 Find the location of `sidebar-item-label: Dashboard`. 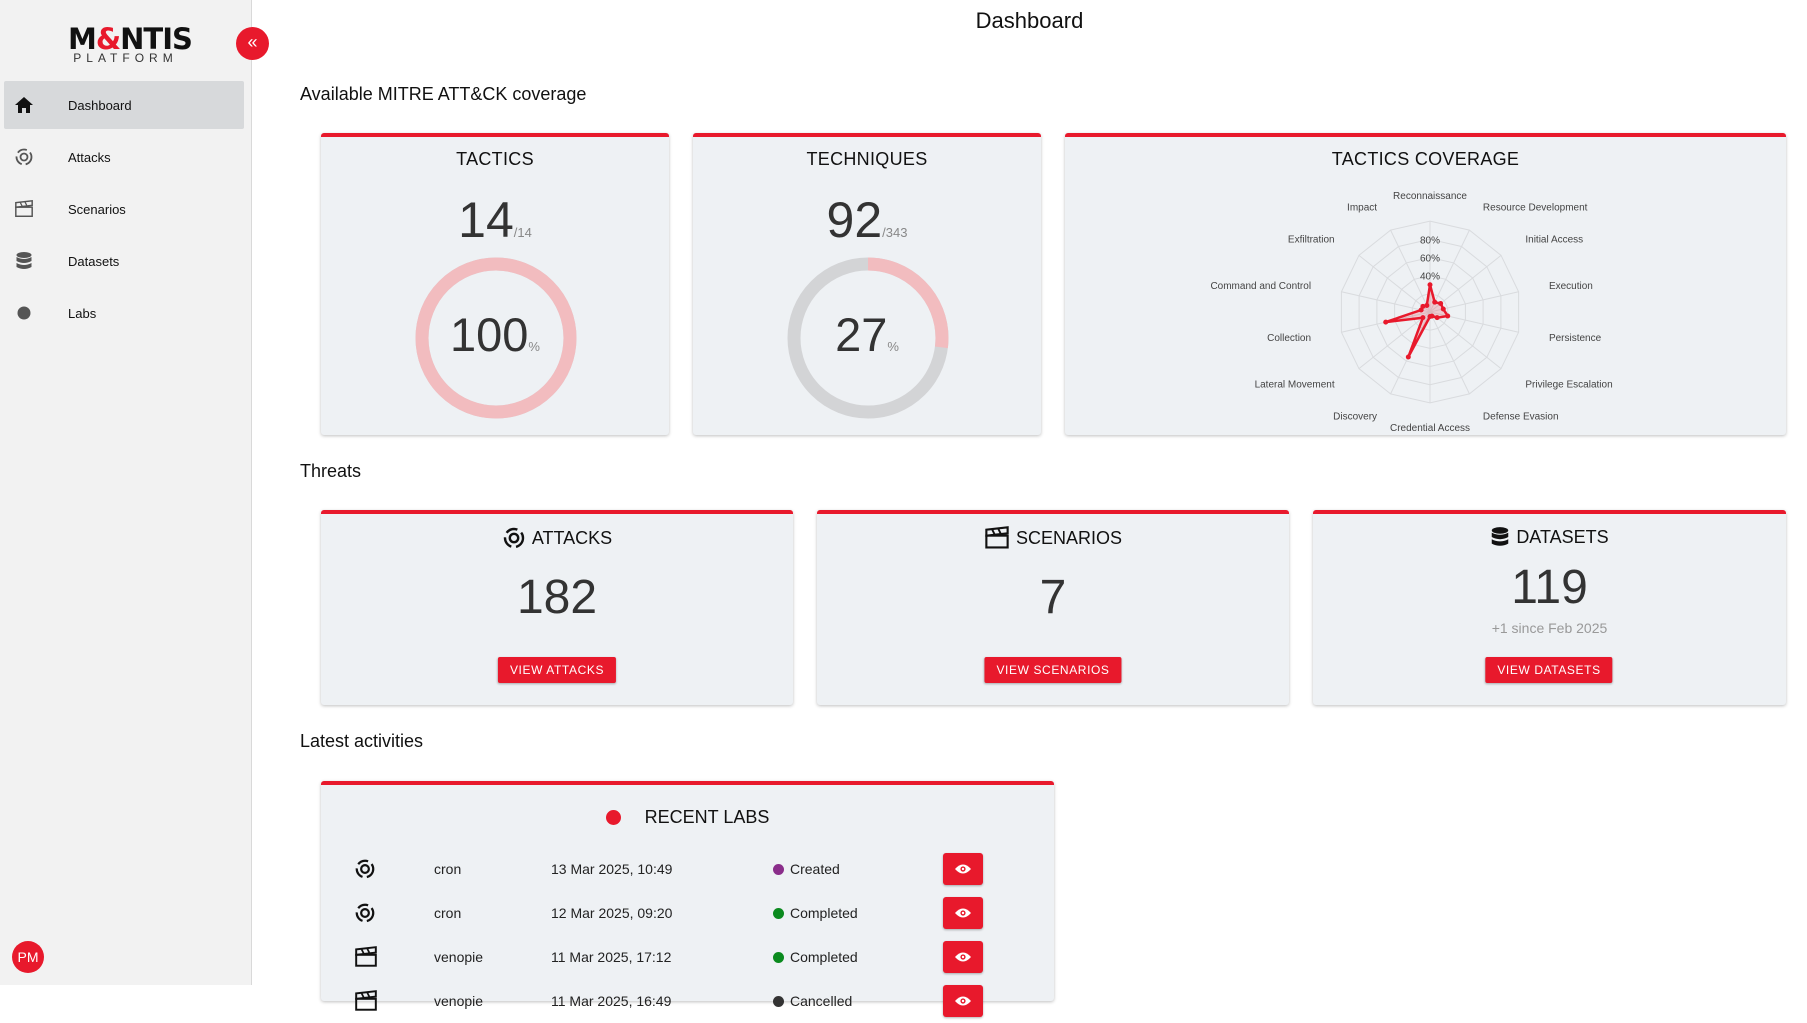

sidebar-item-label: Dashboard is located at coordinates (100, 105).